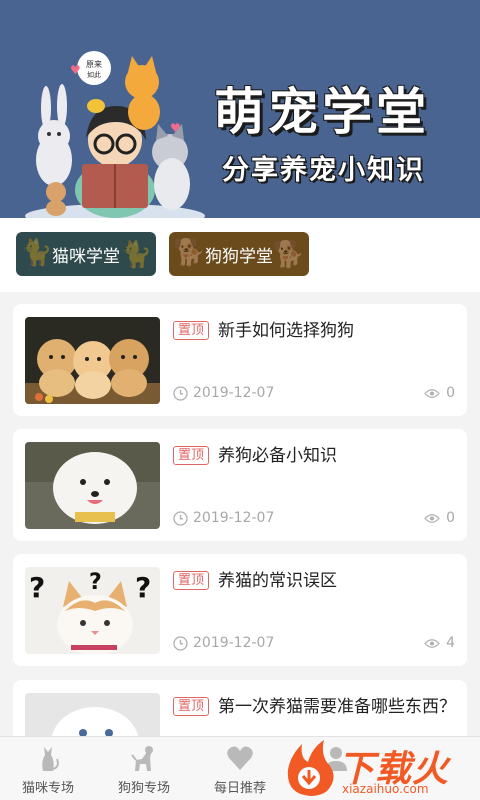 The height and width of the screenshot is (800, 480). I want to click on dog-icon, so click(142, 758).